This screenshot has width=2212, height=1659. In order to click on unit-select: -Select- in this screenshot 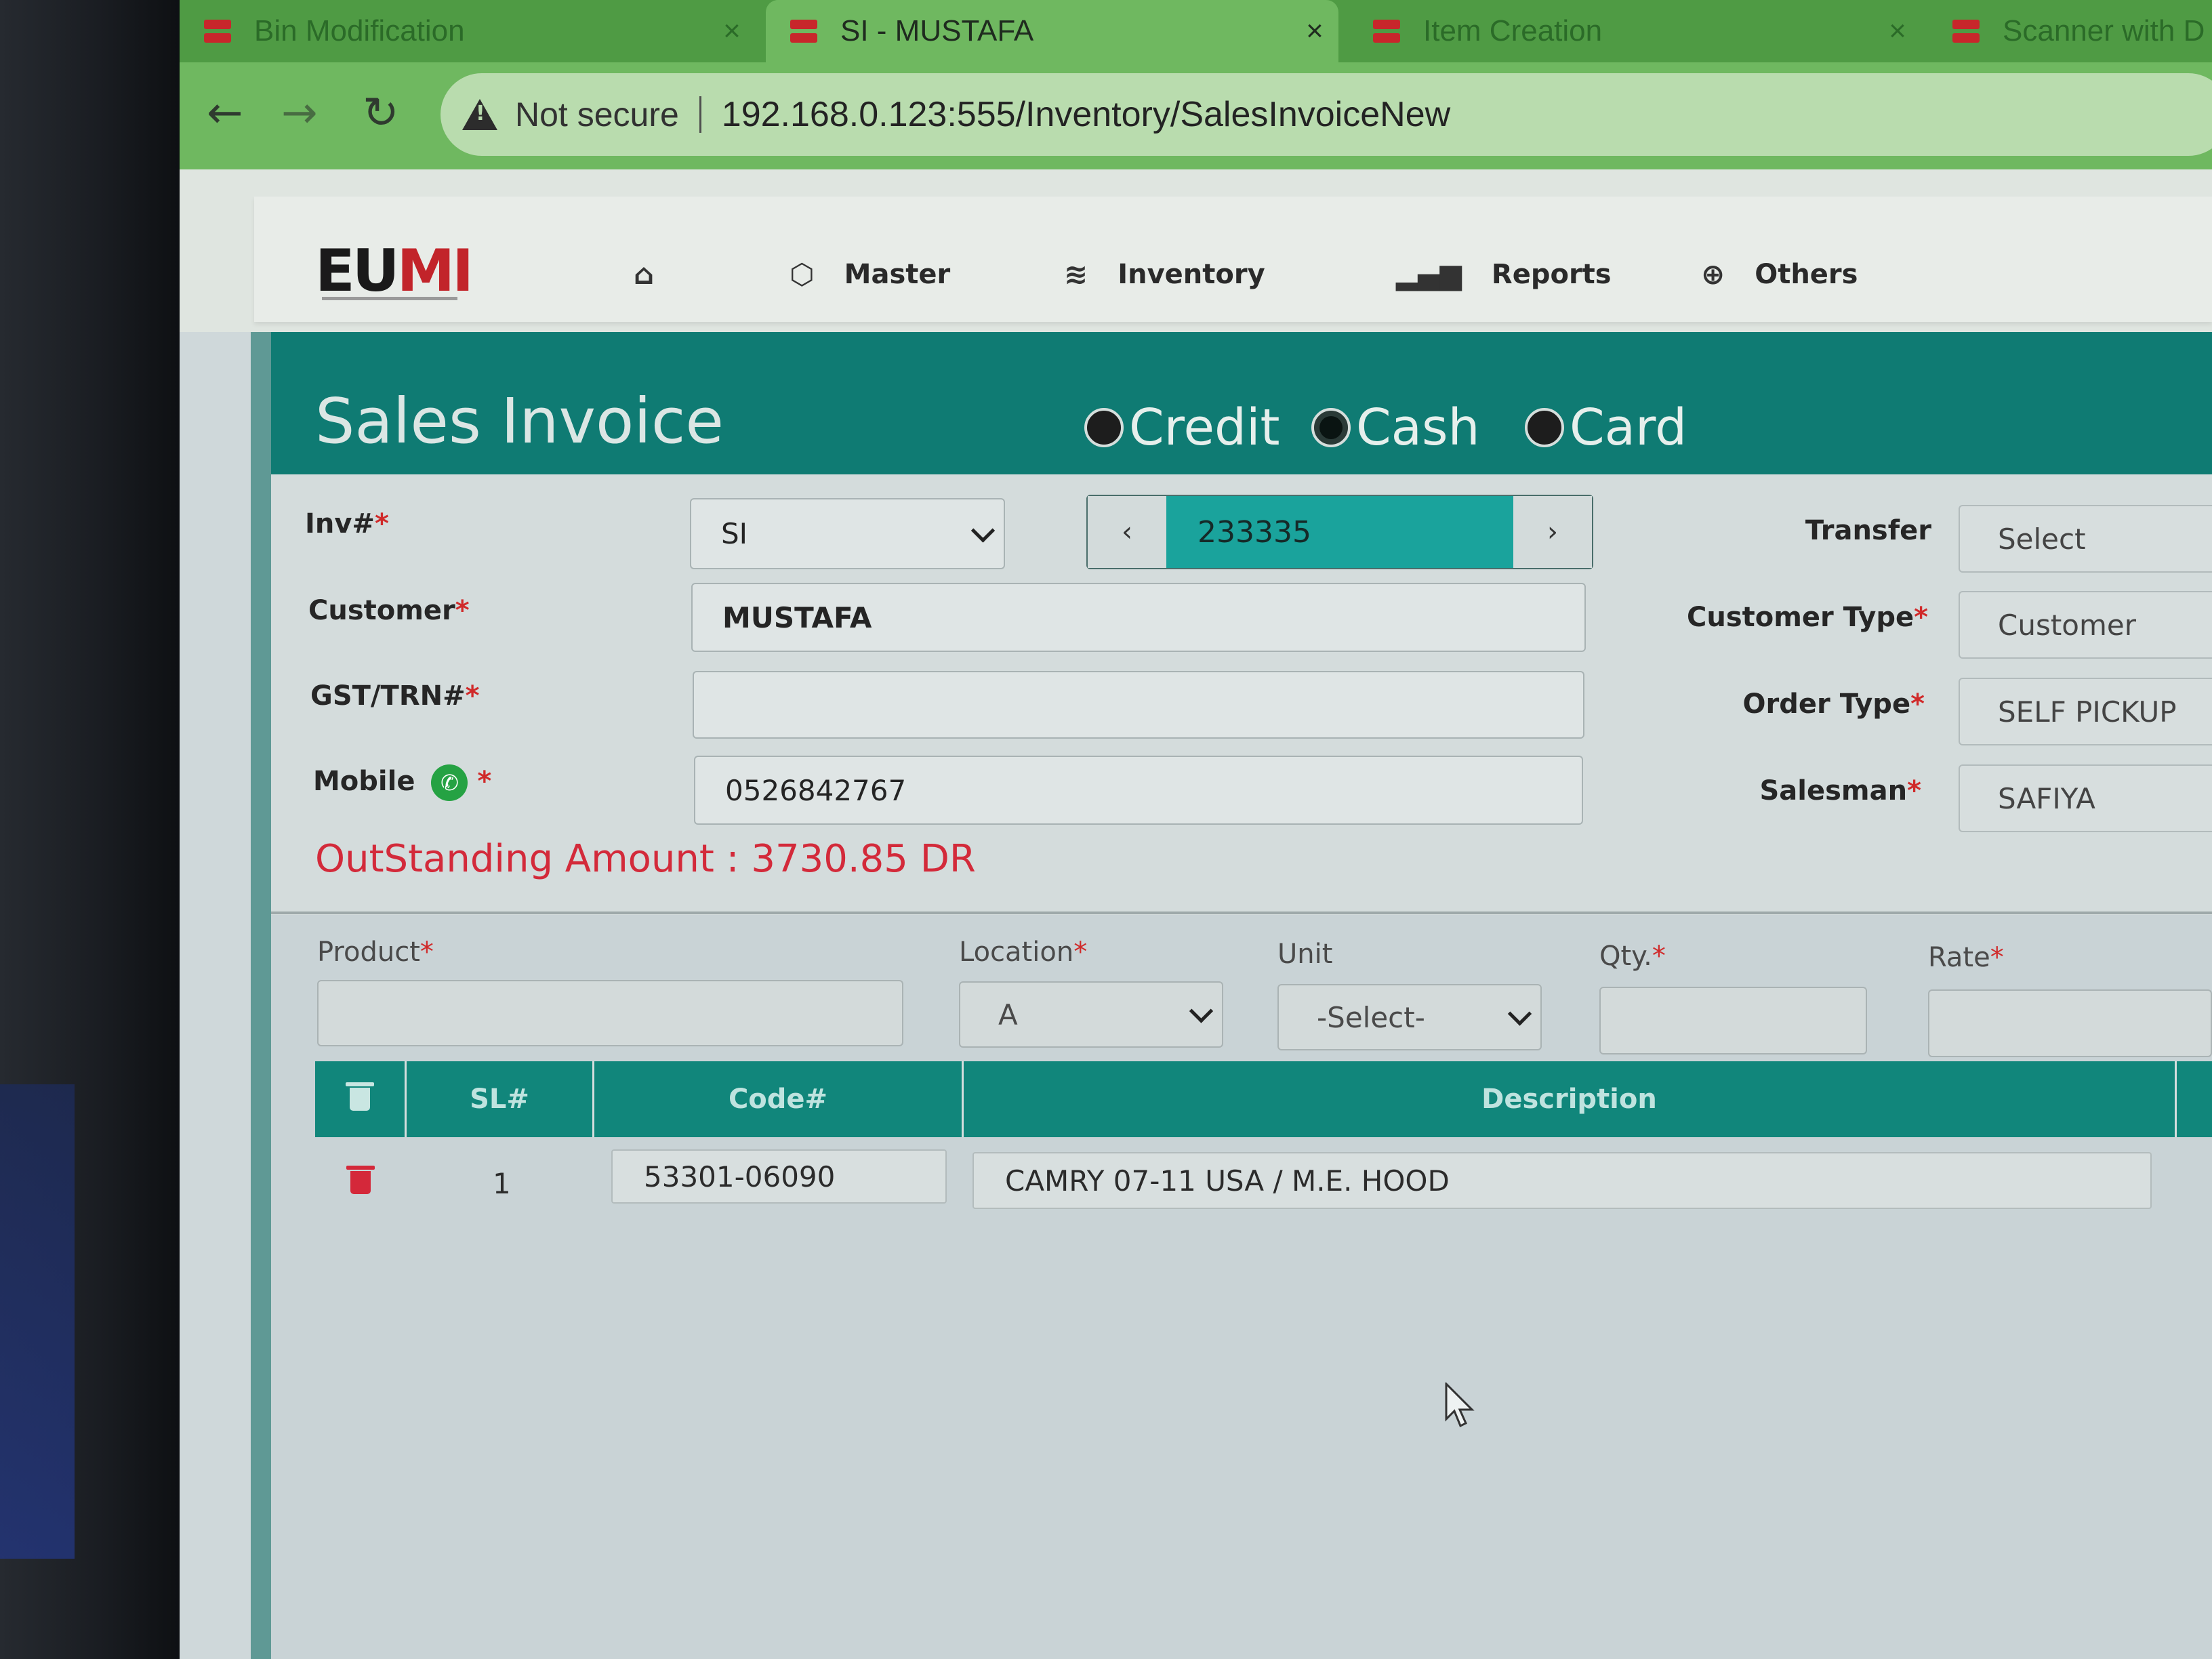, I will do `click(1409, 1017)`.